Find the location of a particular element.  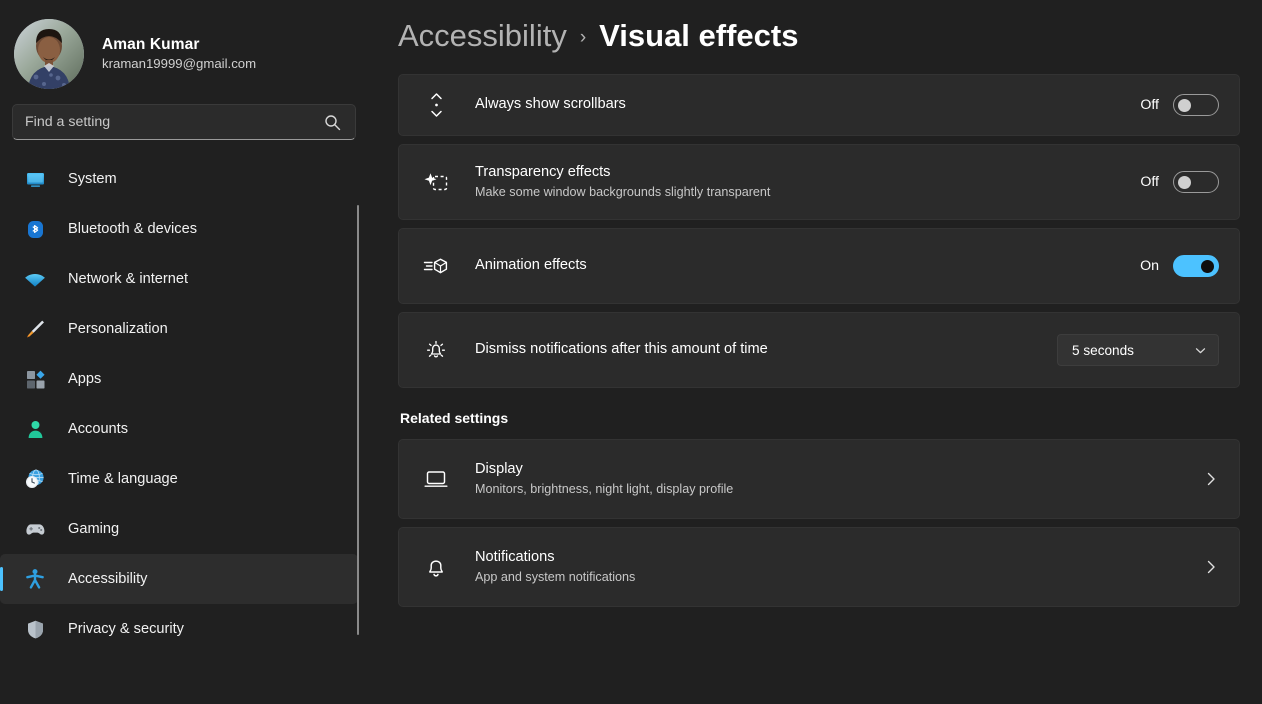

chevron-down-icon is located at coordinates (1200, 350).